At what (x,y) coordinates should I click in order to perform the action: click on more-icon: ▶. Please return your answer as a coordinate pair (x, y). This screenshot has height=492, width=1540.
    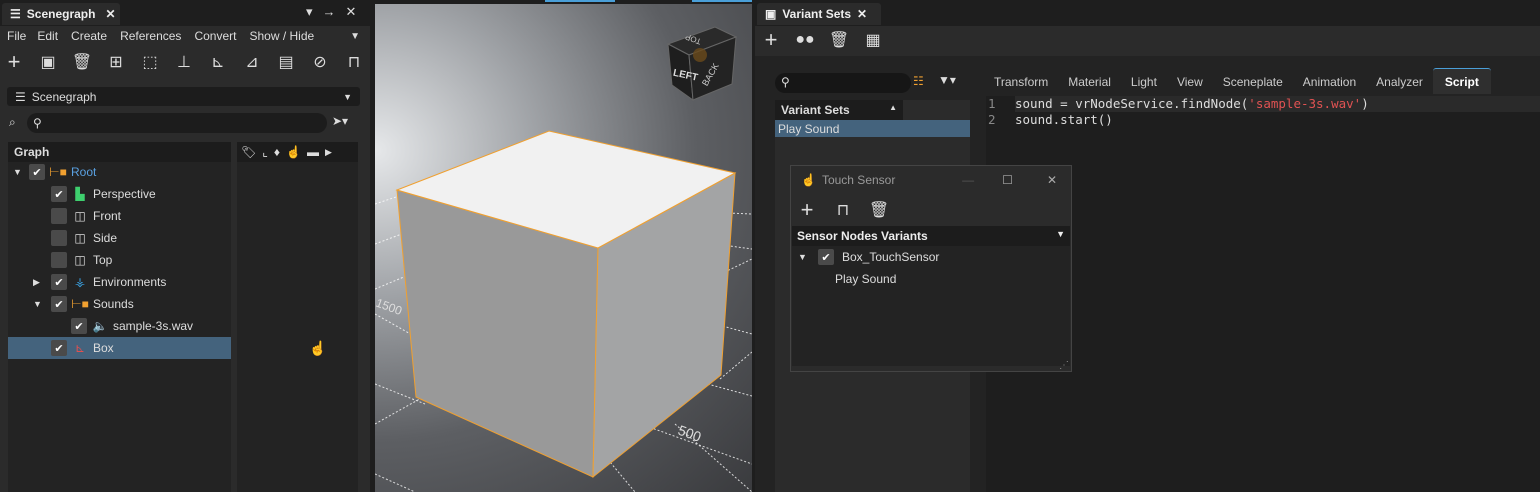
    Looking at the image, I should click on (328, 152).